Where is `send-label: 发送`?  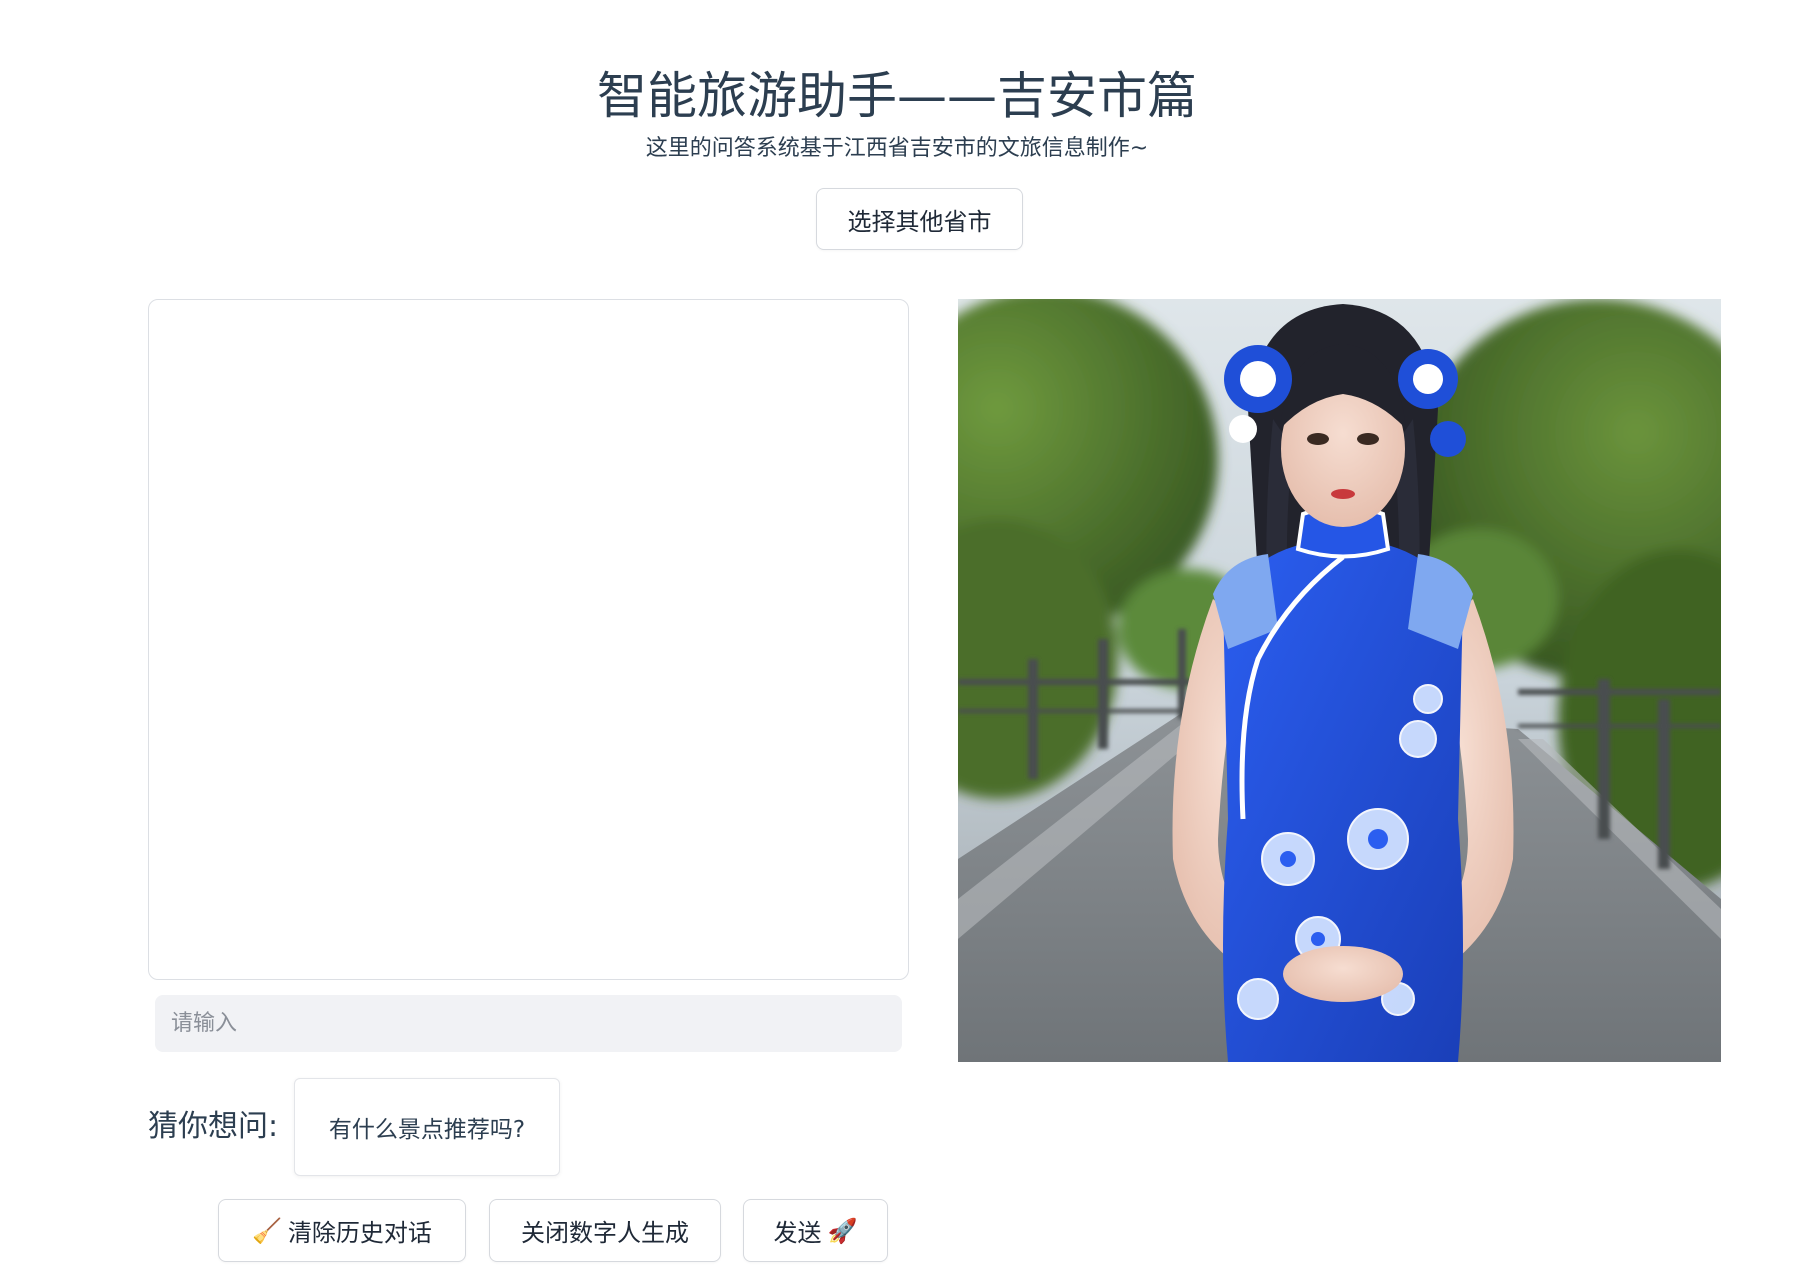
send-label: 发送 is located at coordinates (797, 1233).